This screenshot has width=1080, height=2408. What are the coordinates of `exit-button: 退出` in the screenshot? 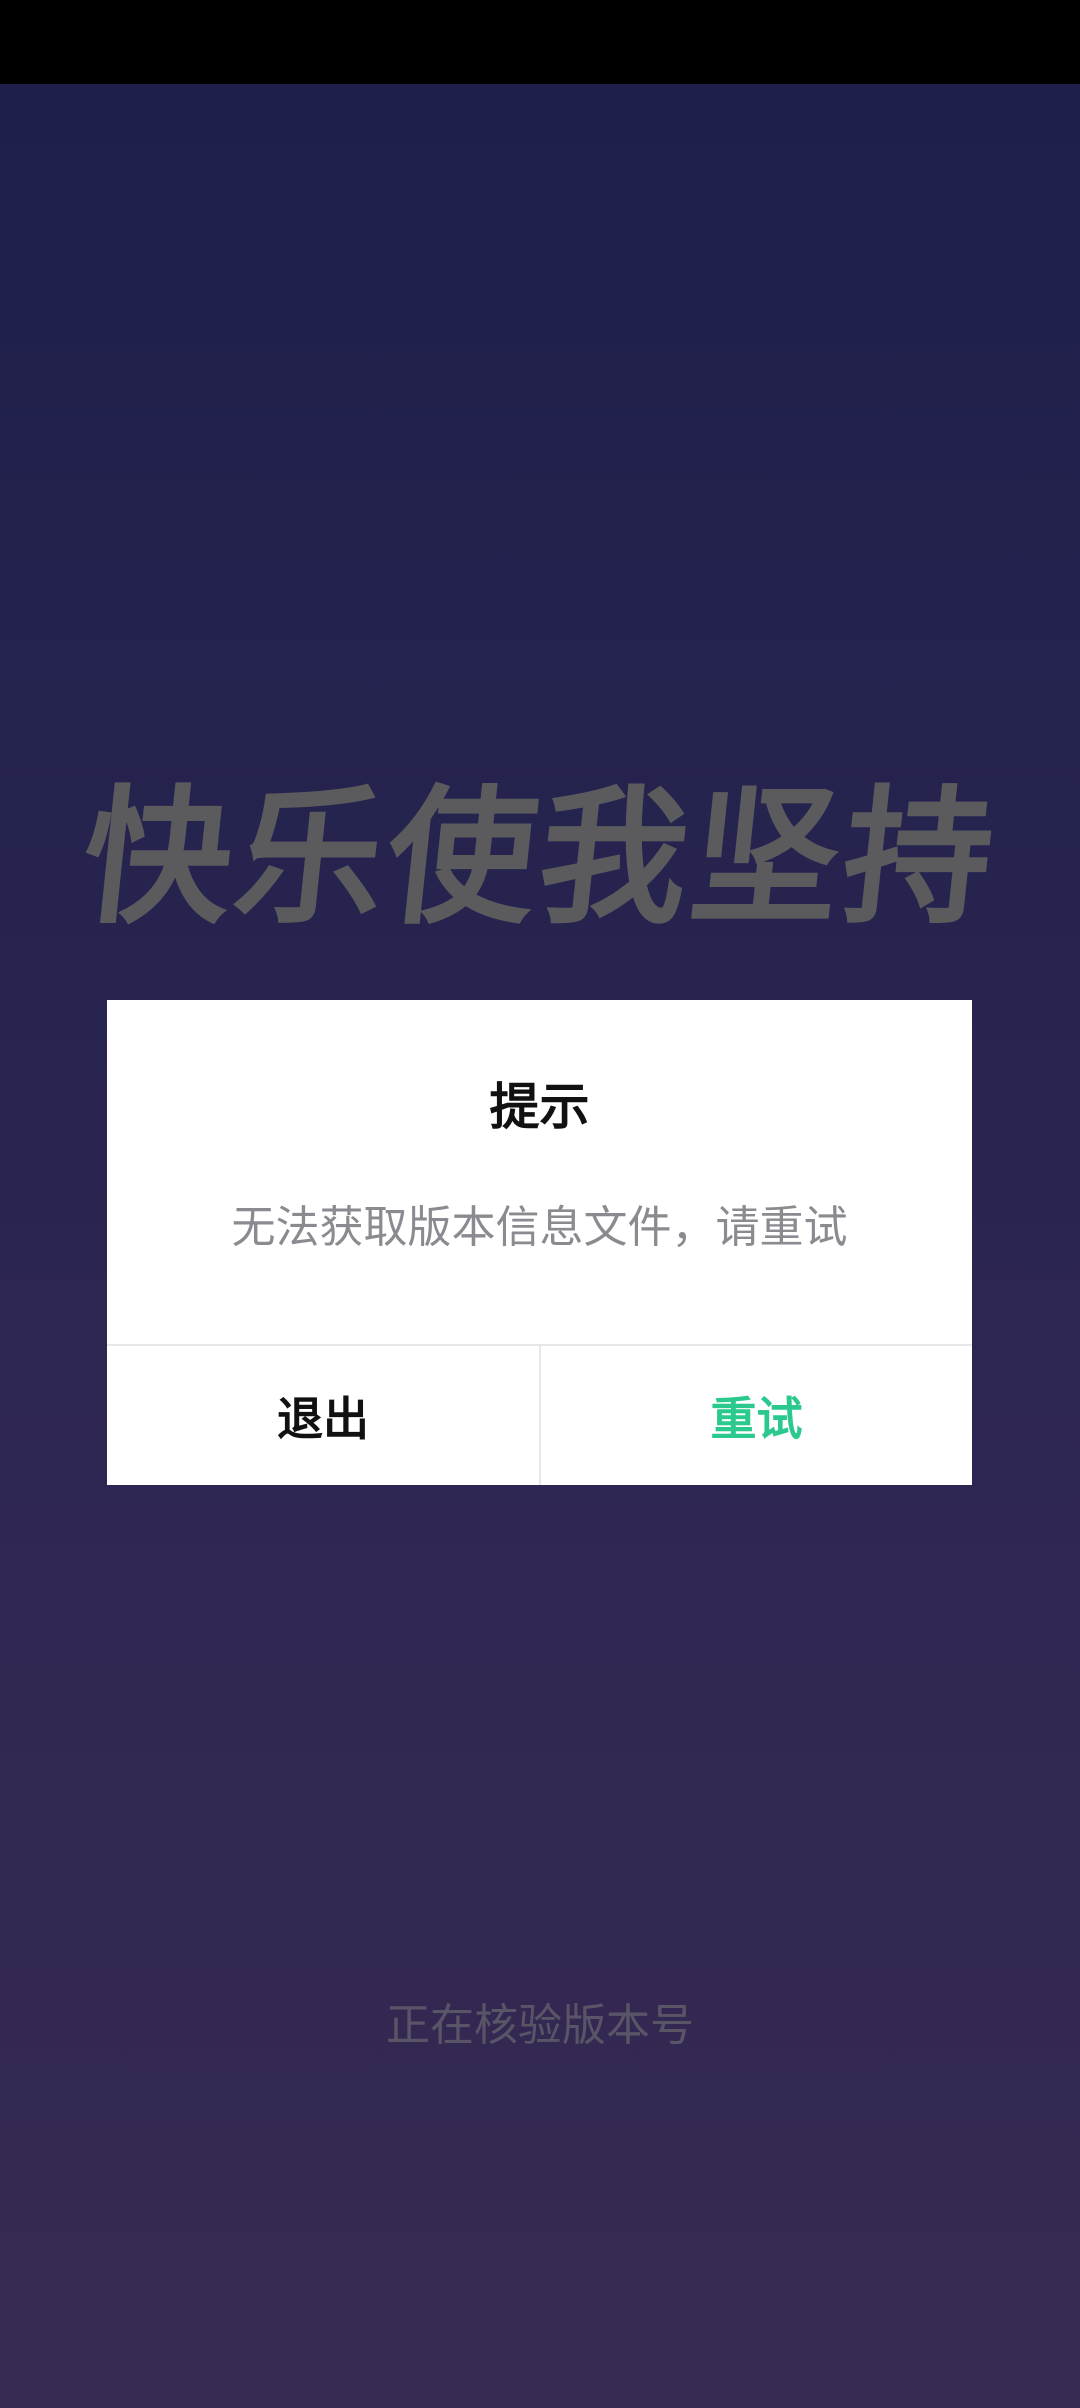 It's located at (323, 1415).